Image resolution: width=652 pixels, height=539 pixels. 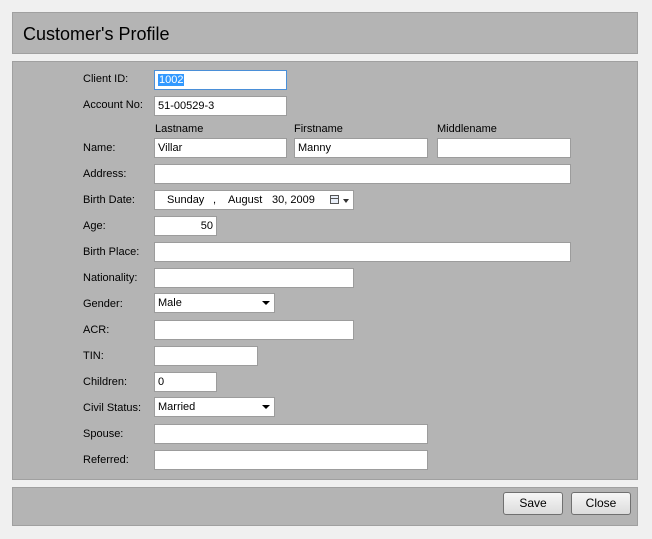 I want to click on birth-date-label: Birth Date:, so click(x=109, y=200).